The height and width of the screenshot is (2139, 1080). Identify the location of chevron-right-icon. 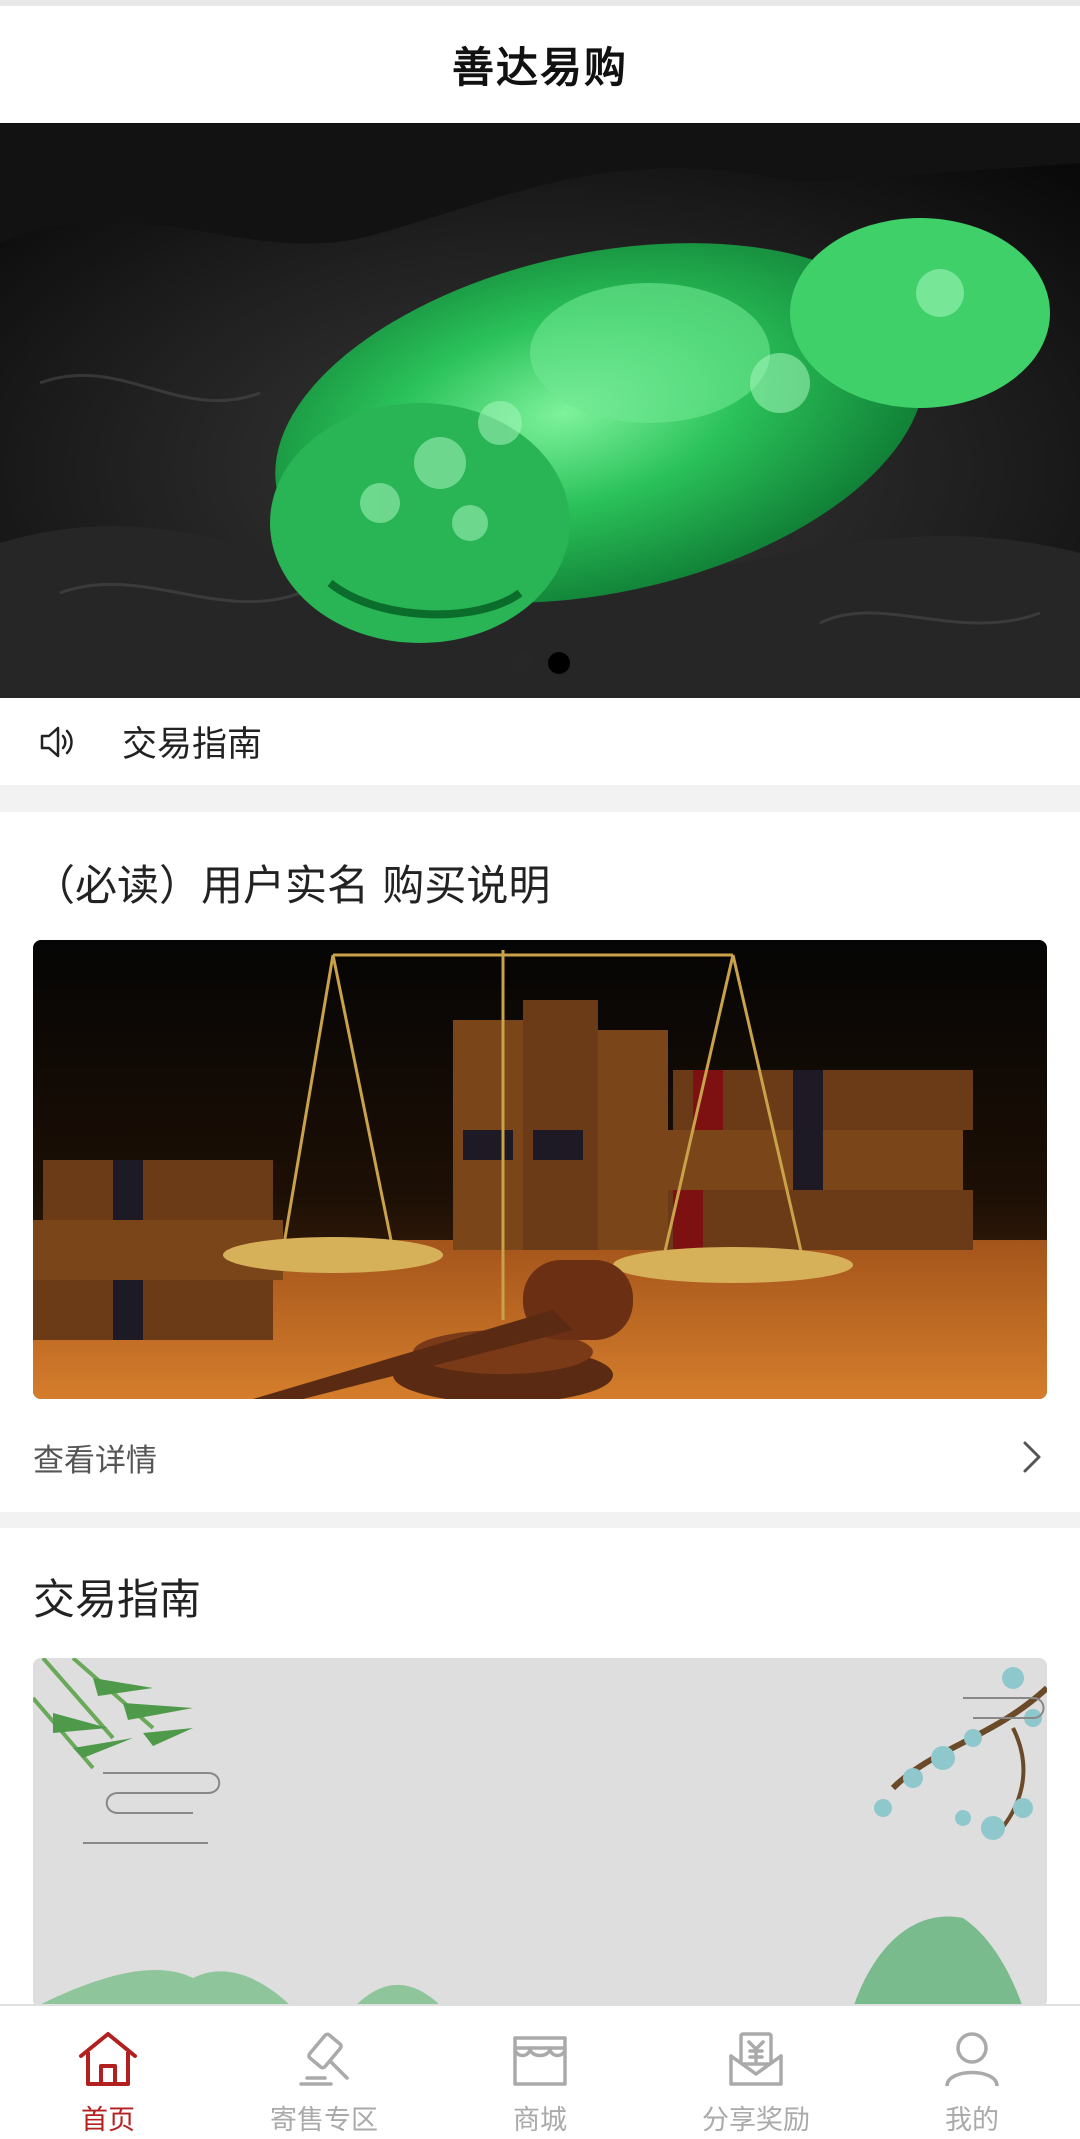
(1032, 1457).